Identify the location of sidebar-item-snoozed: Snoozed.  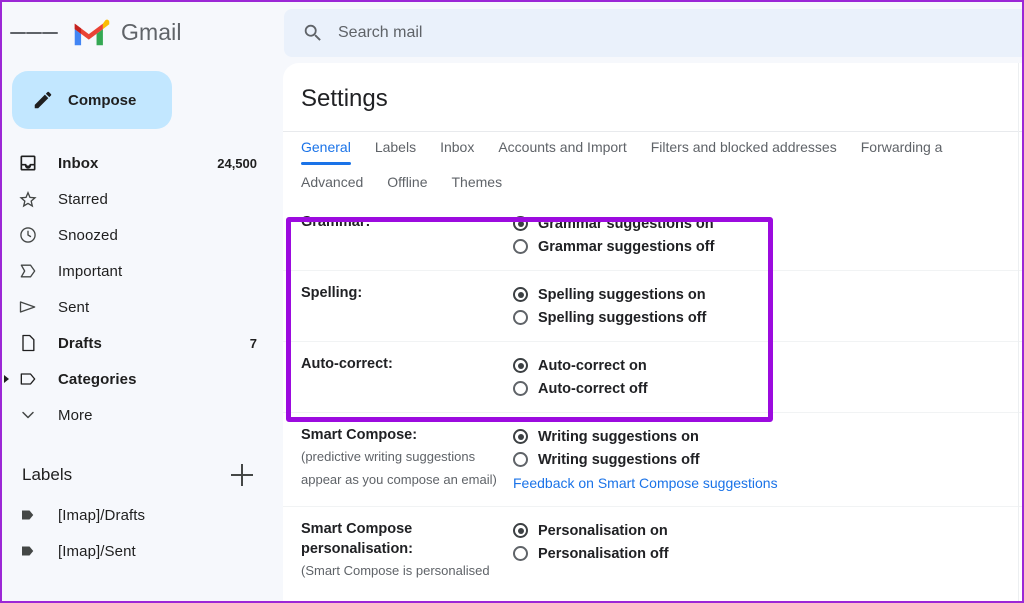
(142, 235).